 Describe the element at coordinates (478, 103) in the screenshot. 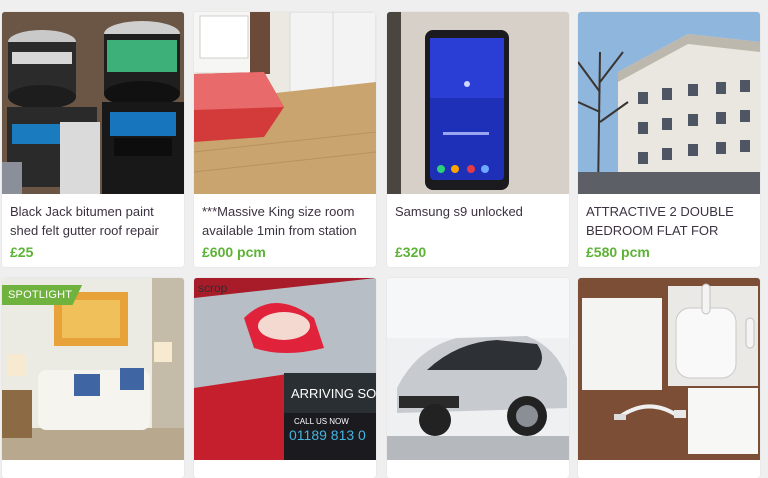

I see `phone-photo` at that location.